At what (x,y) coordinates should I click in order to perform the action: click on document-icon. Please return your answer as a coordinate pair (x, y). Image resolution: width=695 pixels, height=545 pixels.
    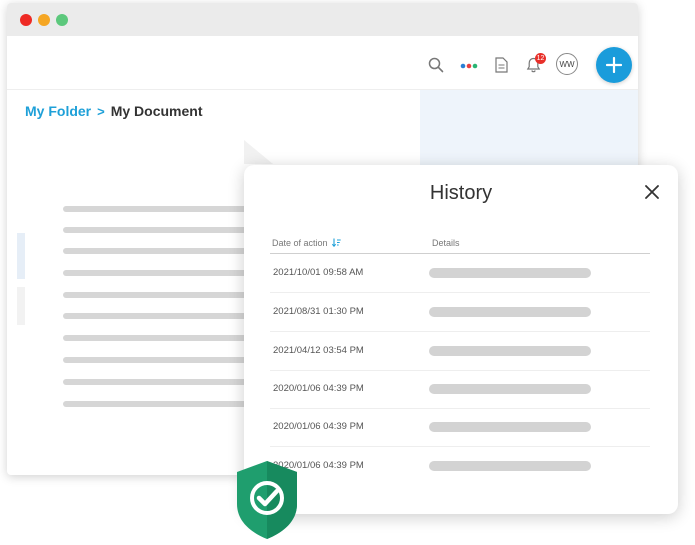
    Looking at the image, I should click on (501, 65).